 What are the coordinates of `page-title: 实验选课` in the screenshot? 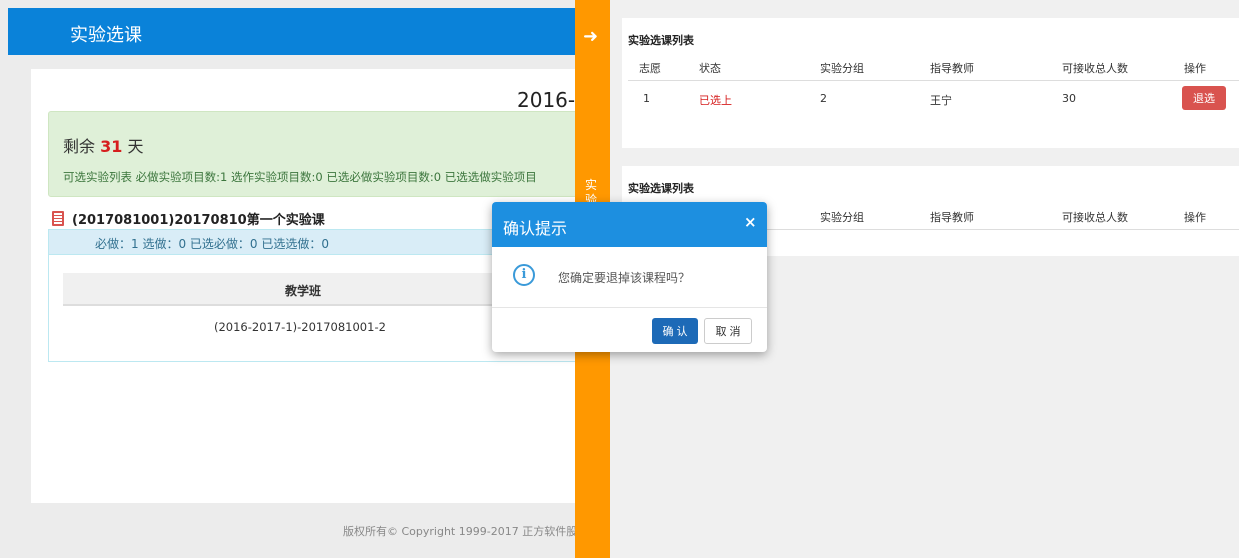 It's located at (106, 35).